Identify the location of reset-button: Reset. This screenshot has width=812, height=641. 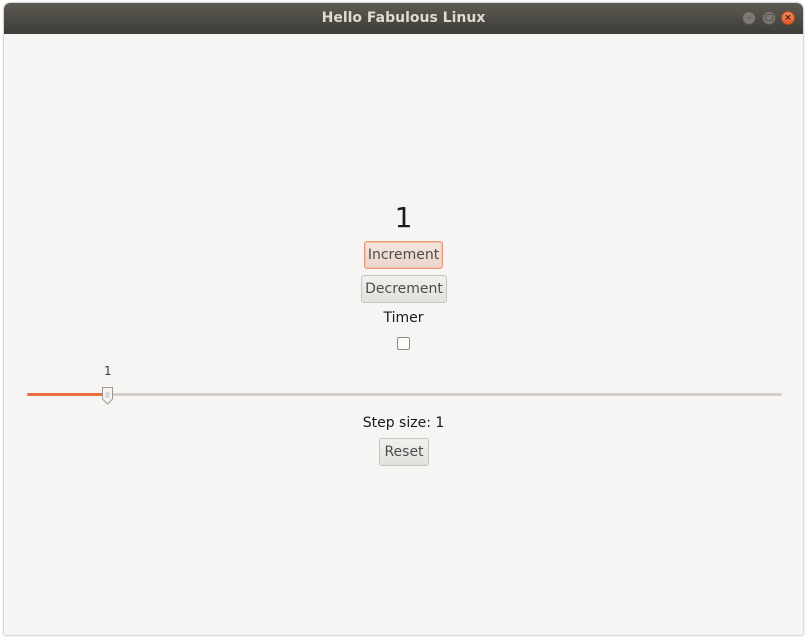
(404, 452).